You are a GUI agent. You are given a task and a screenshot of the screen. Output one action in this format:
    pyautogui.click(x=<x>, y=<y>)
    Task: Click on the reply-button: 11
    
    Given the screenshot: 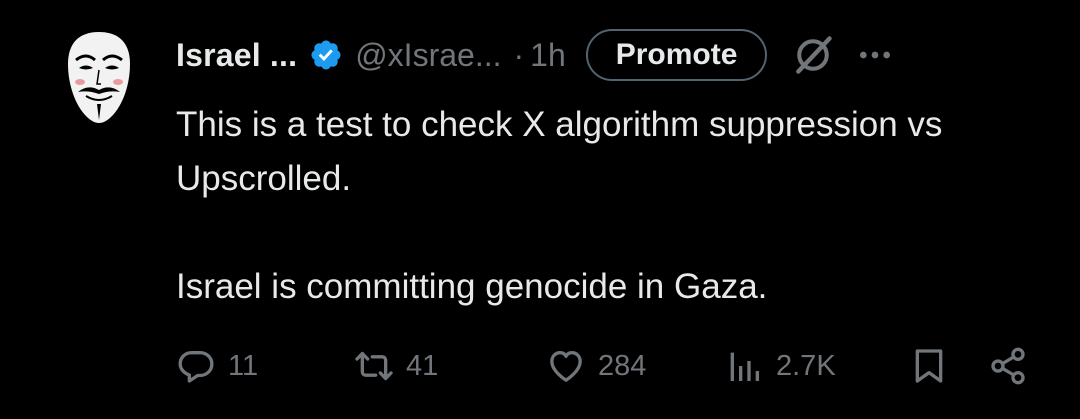 What is the action you would take?
    pyautogui.click(x=217, y=366)
    